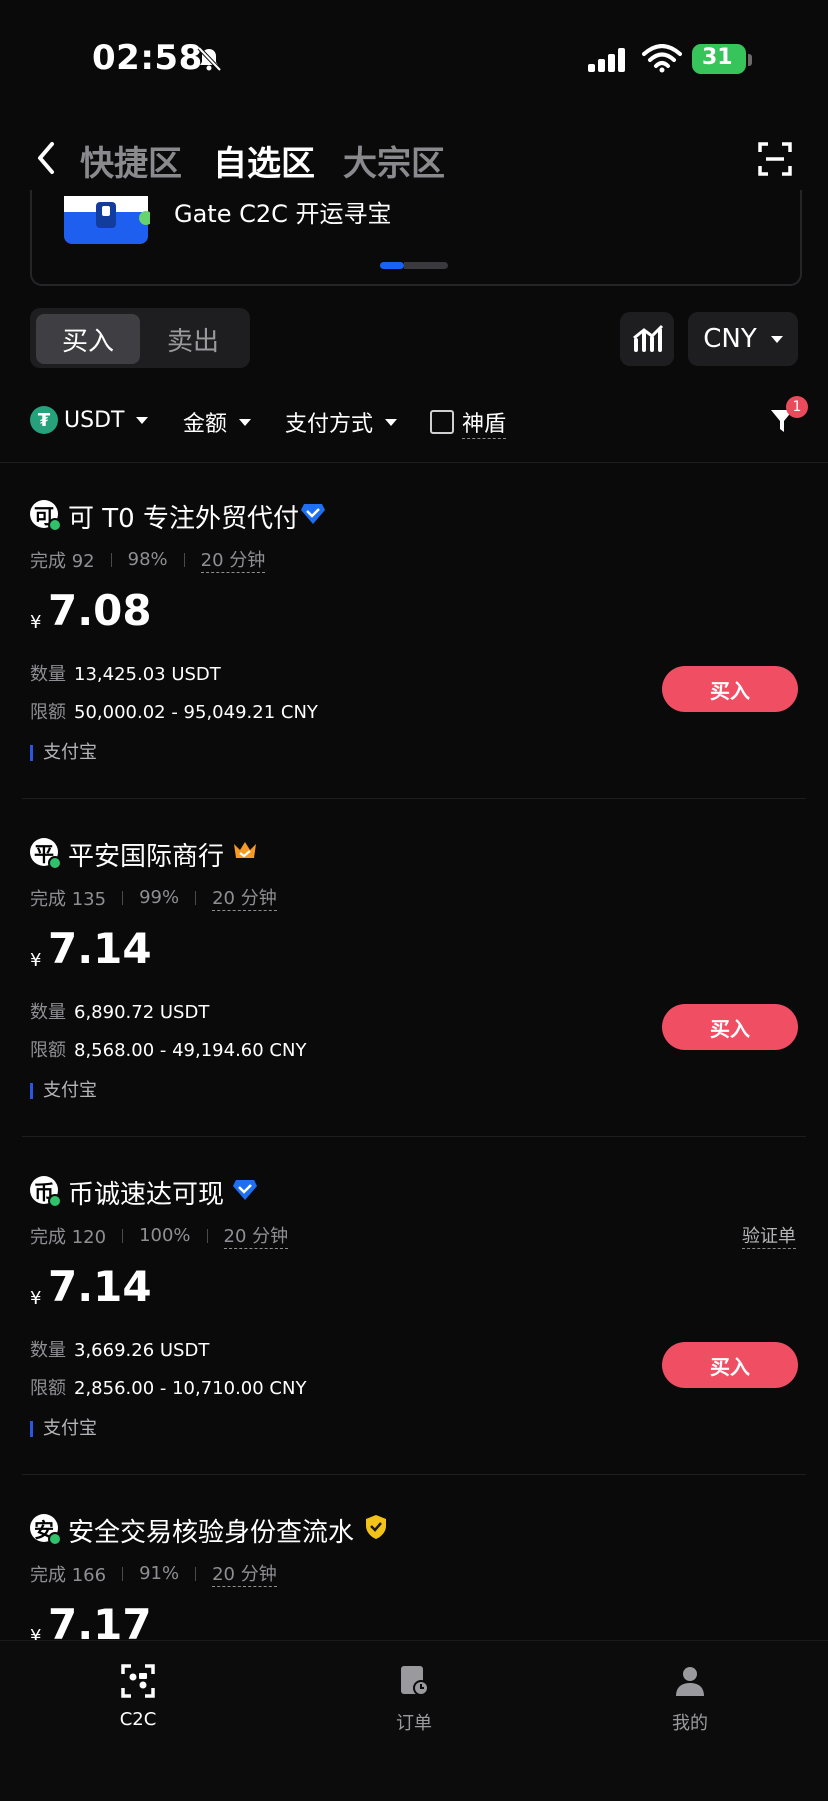 Image resolution: width=828 pixels, height=1801 pixels. Describe the element at coordinates (159, 1573) in the screenshot. I see `completion-rate: 91%` at that location.